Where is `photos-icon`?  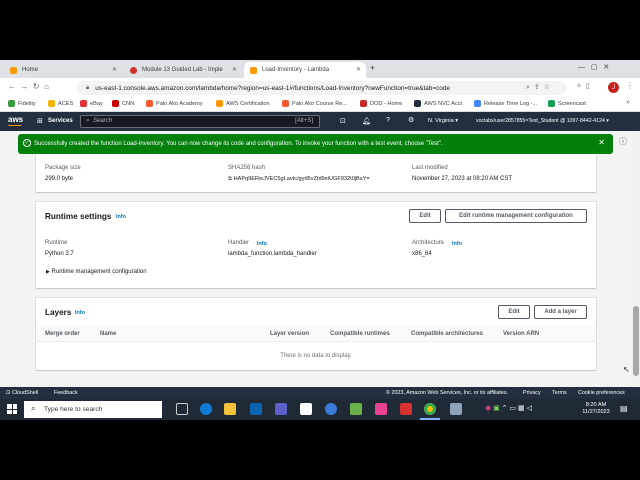 photos-icon is located at coordinates (381, 409).